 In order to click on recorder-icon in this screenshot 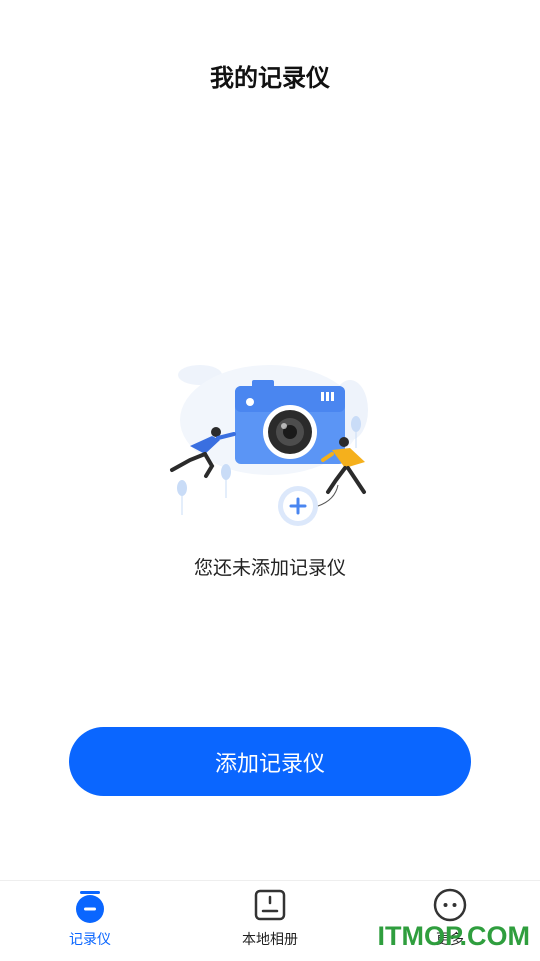, I will do `click(90, 907)`.